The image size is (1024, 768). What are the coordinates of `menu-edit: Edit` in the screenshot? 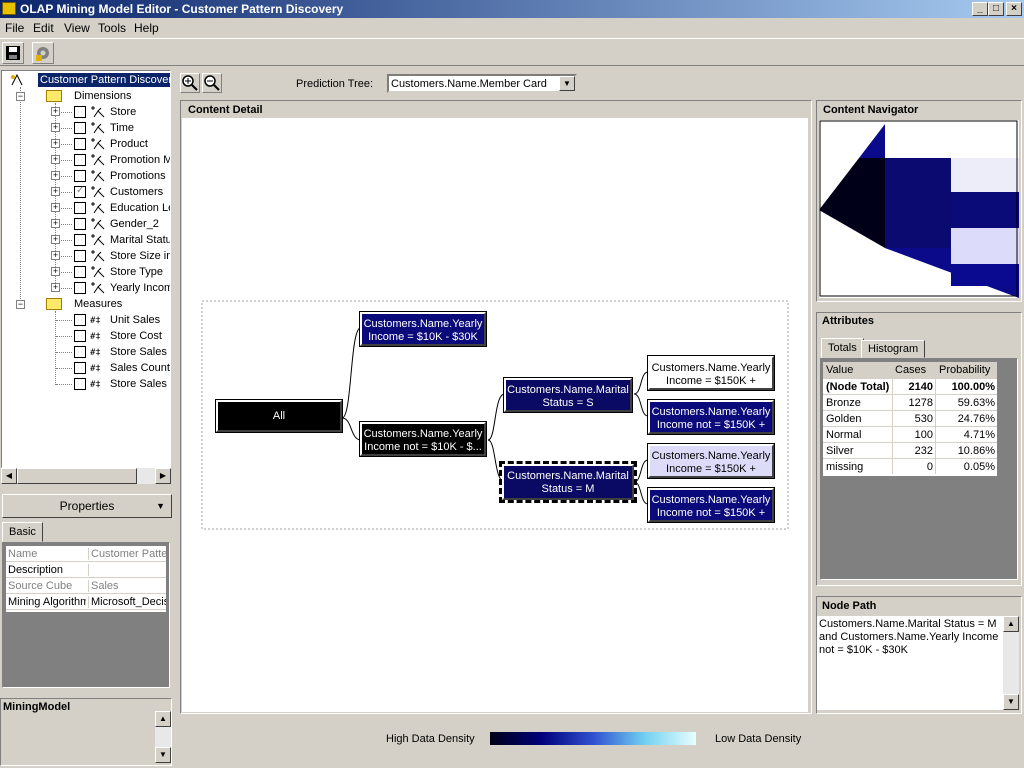 It's located at (43, 28).